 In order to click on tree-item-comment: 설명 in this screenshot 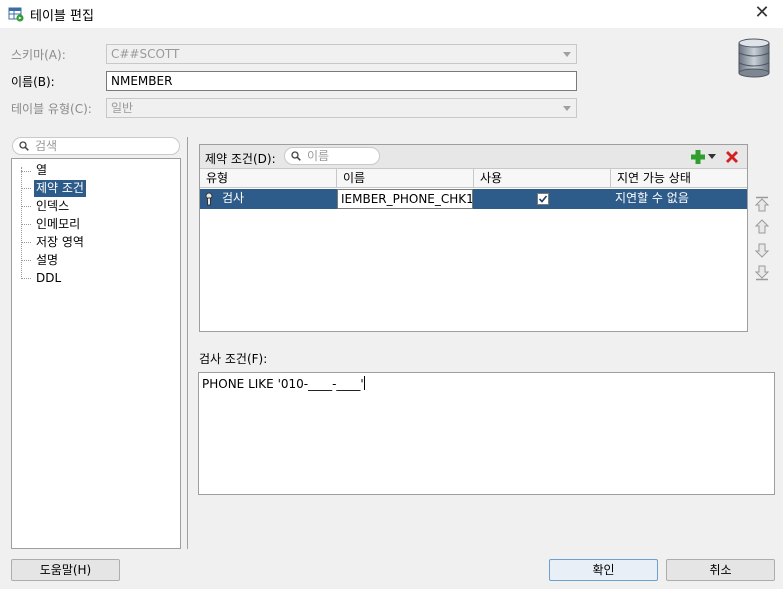, I will do `click(47, 260)`.